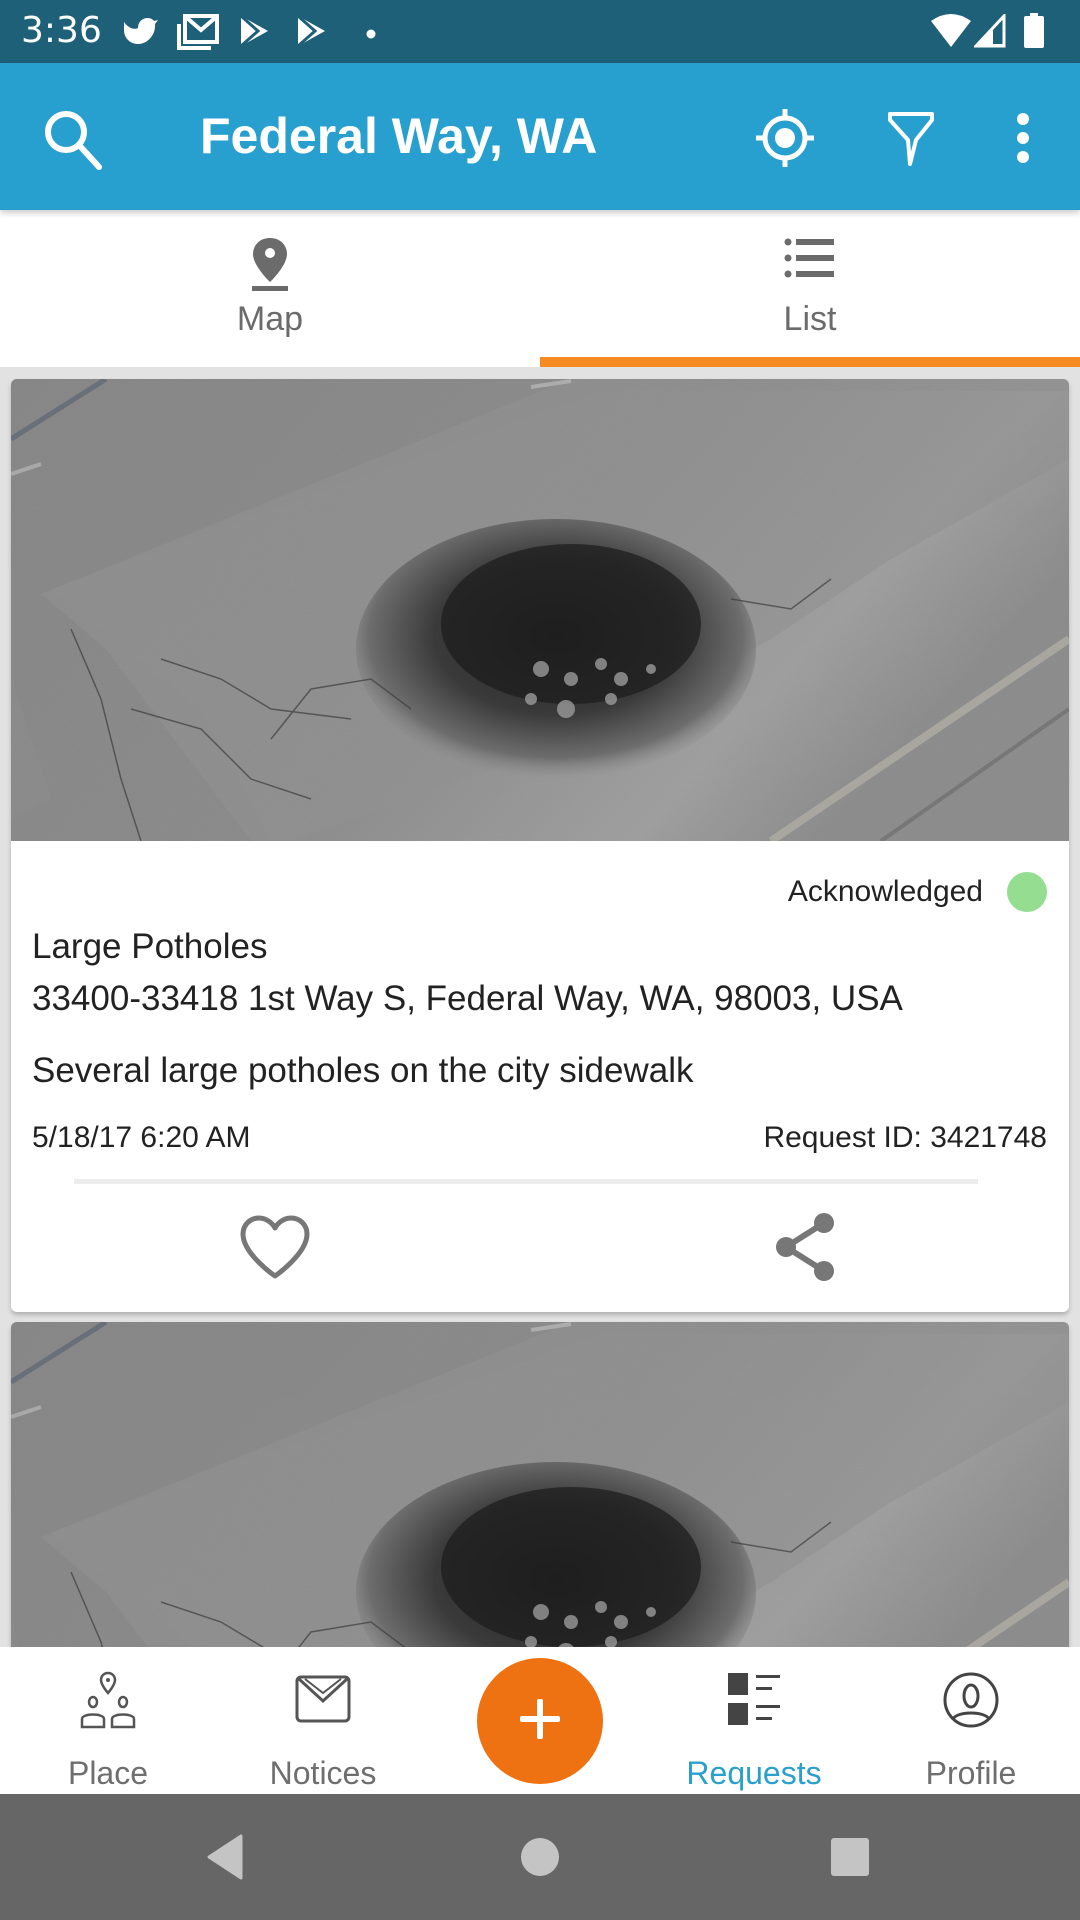 This screenshot has width=1080, height=1920. What do you see at coordinates (1023, 138) in the screenshot?
I see `overflow-menu-icon` at bounding box center [1023, 138].